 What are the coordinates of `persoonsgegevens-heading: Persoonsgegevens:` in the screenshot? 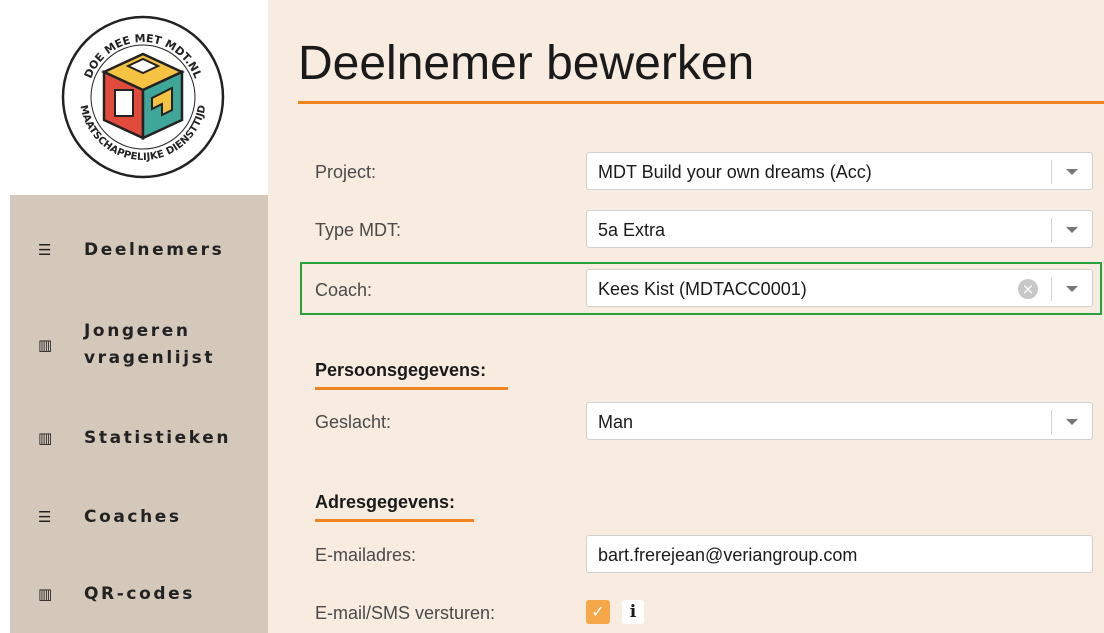 It's located at (401, 370).